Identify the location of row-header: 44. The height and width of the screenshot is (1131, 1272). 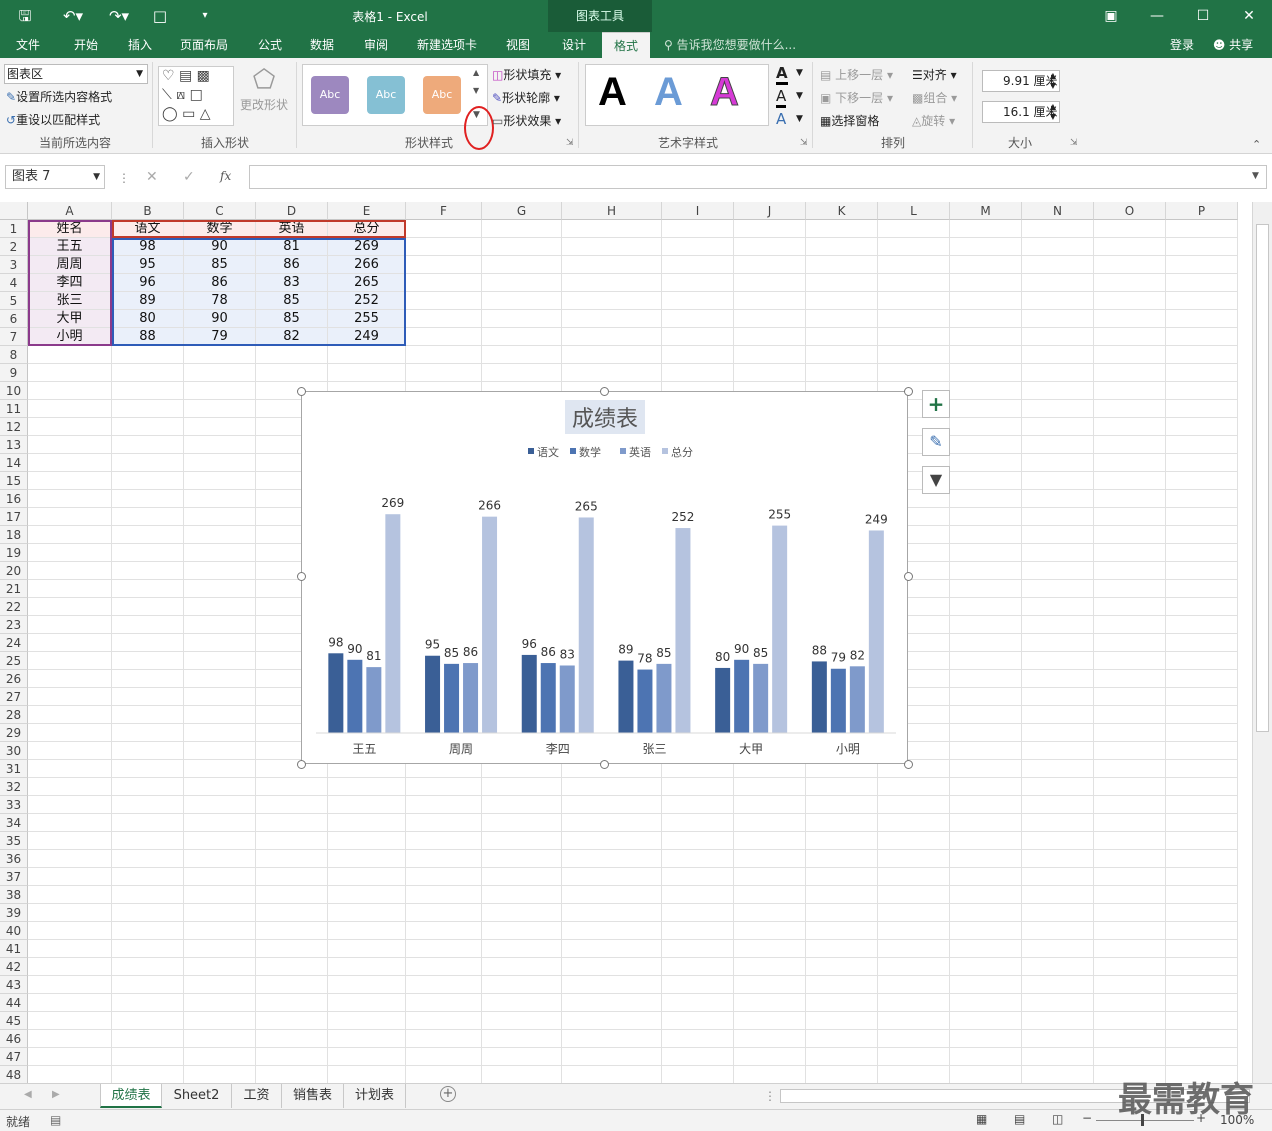
(14, 1003).